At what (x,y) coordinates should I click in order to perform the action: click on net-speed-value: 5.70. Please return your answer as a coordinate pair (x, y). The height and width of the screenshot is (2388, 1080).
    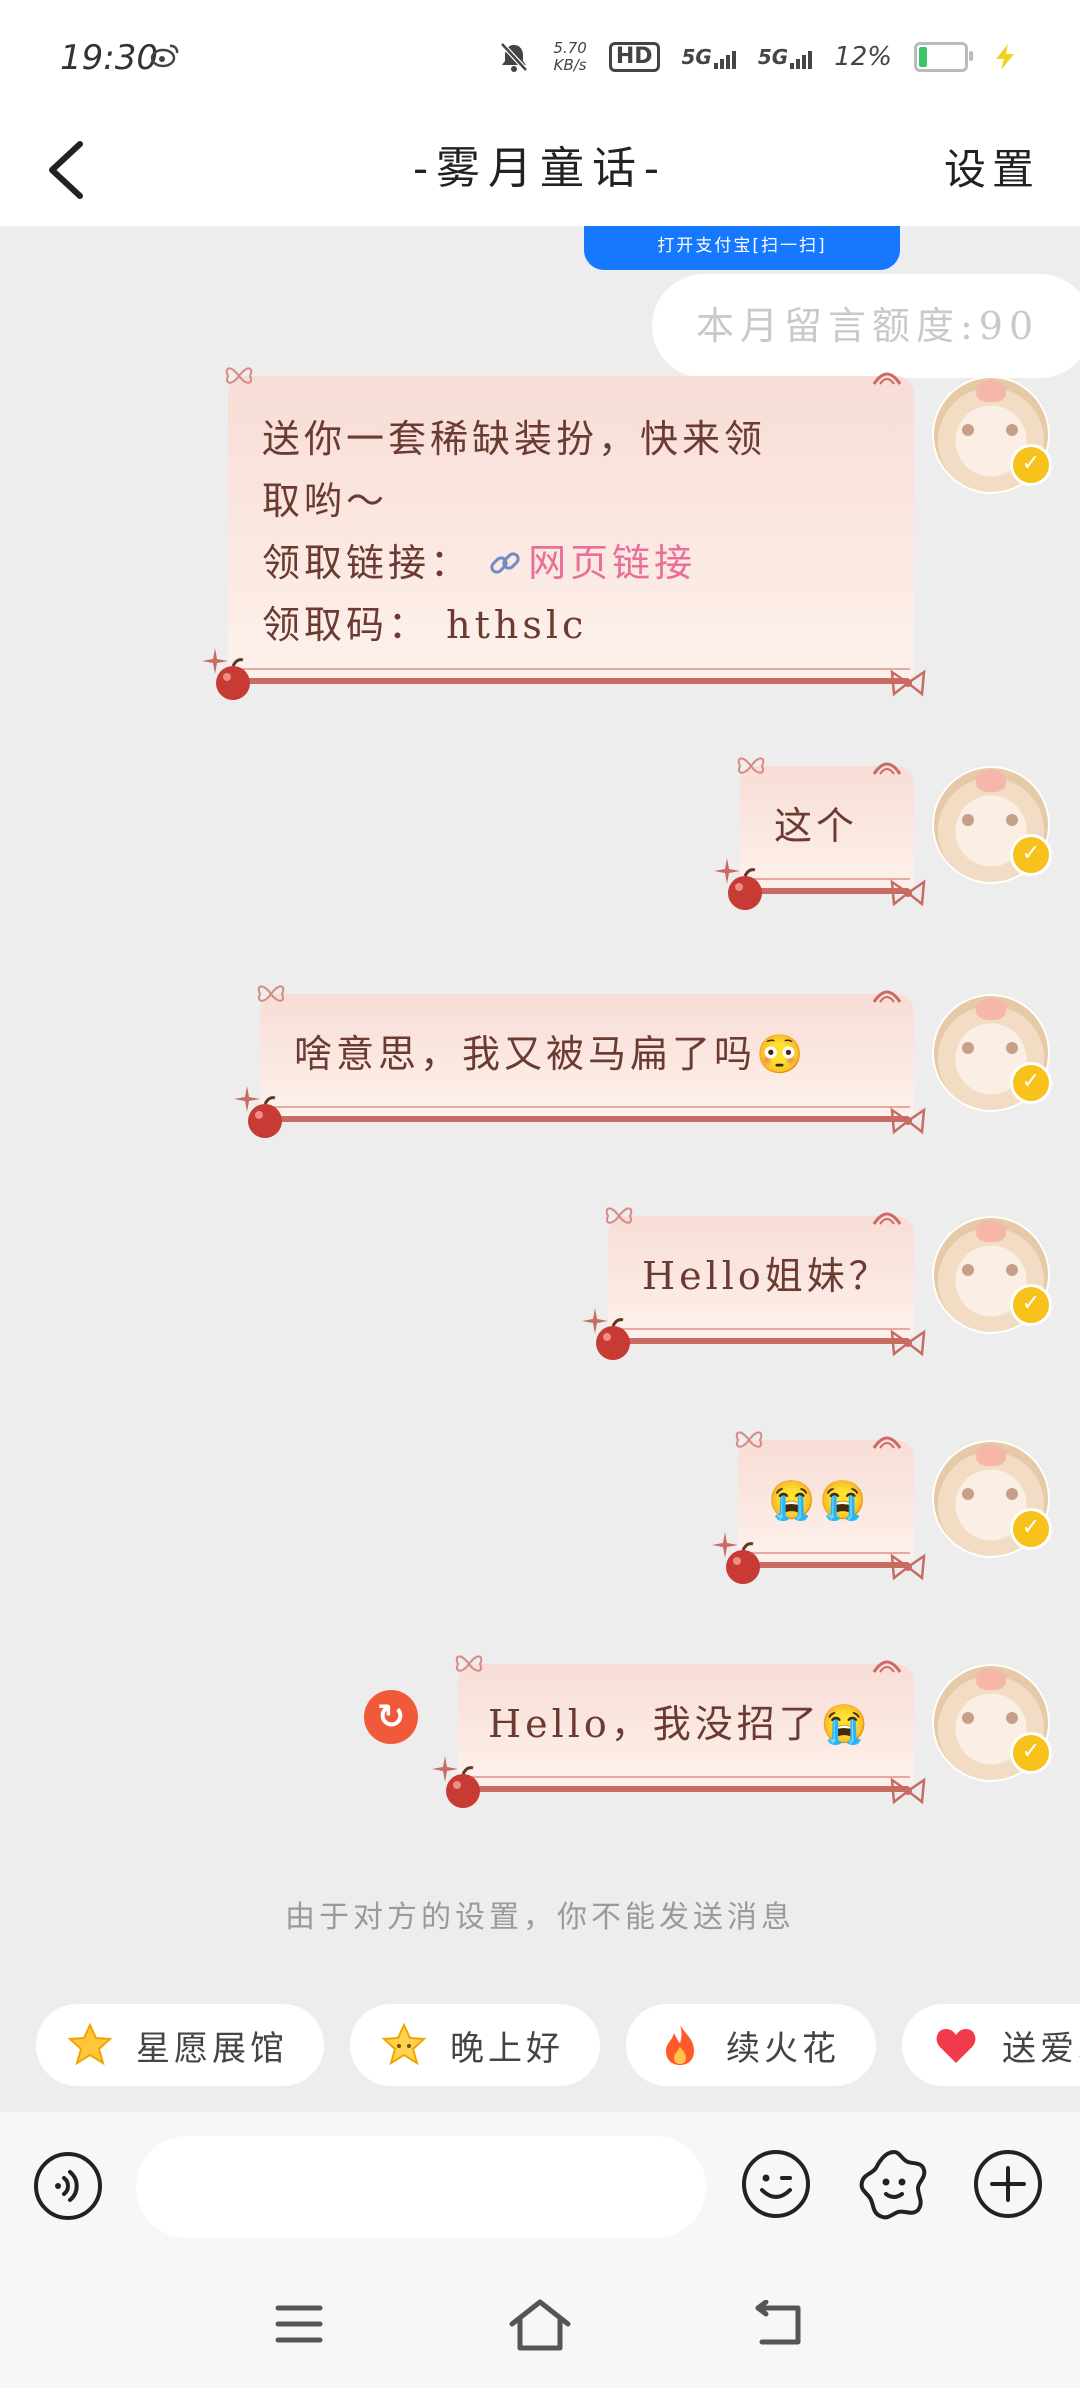
    Looking at the image, I should click on (570, 48).